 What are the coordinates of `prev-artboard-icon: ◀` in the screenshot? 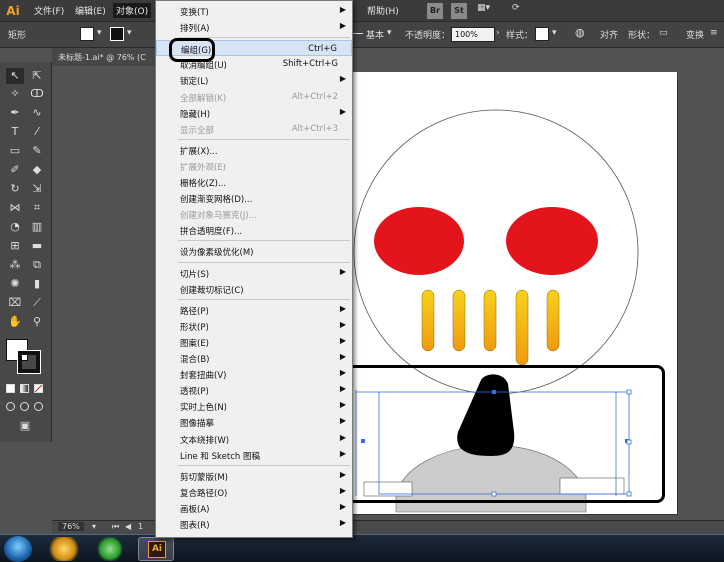 It's located at (128, 526).